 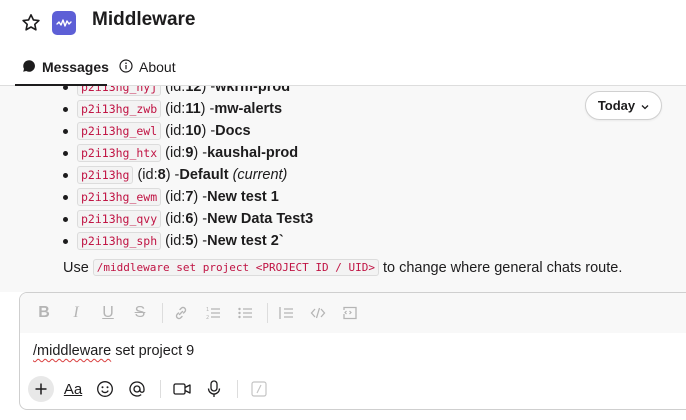 I want to click on list-item: p2i13hg_htx (id: 9) - kaushal-prod, so click(x=187, y=153).